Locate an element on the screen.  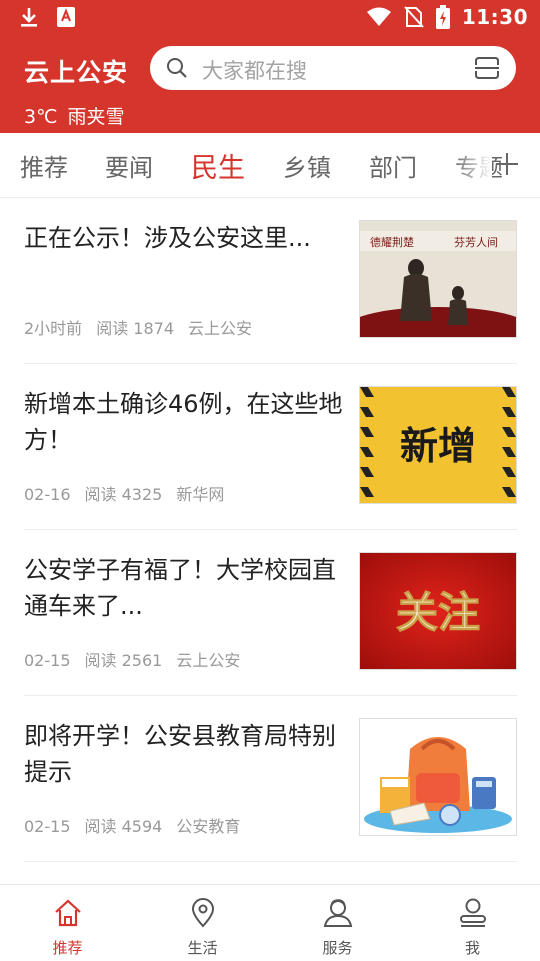
bottom-nav: 推荐 生活 服务 我 is located at coordinates (270, 922).